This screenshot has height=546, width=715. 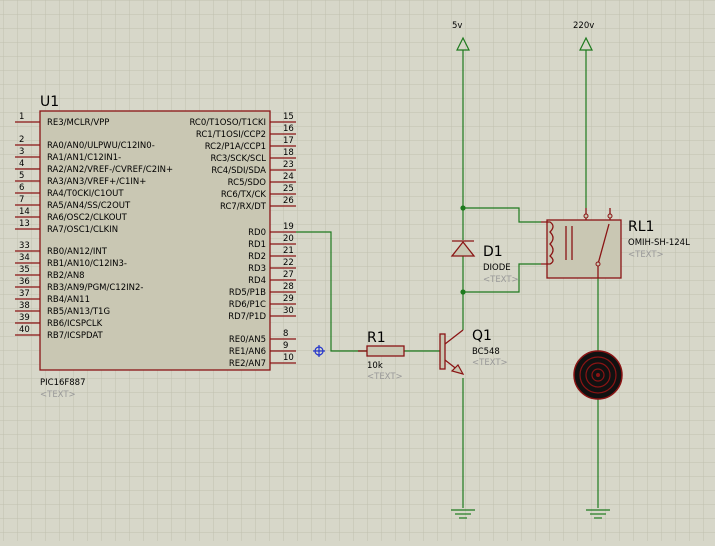 I want to click on pin-number: 29, so click(x=288, y=299).